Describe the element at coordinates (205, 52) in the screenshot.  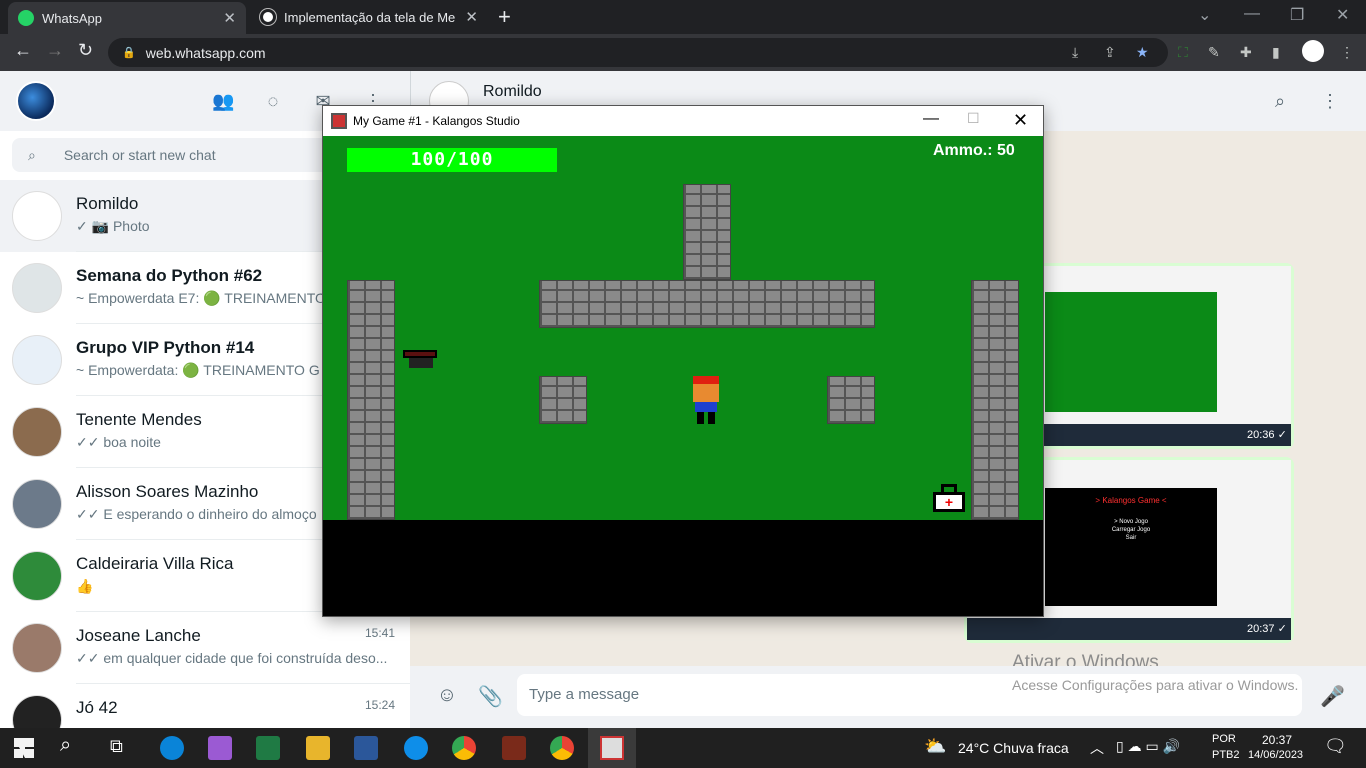
I see `url-text: web.whatsapp.com` at that location.